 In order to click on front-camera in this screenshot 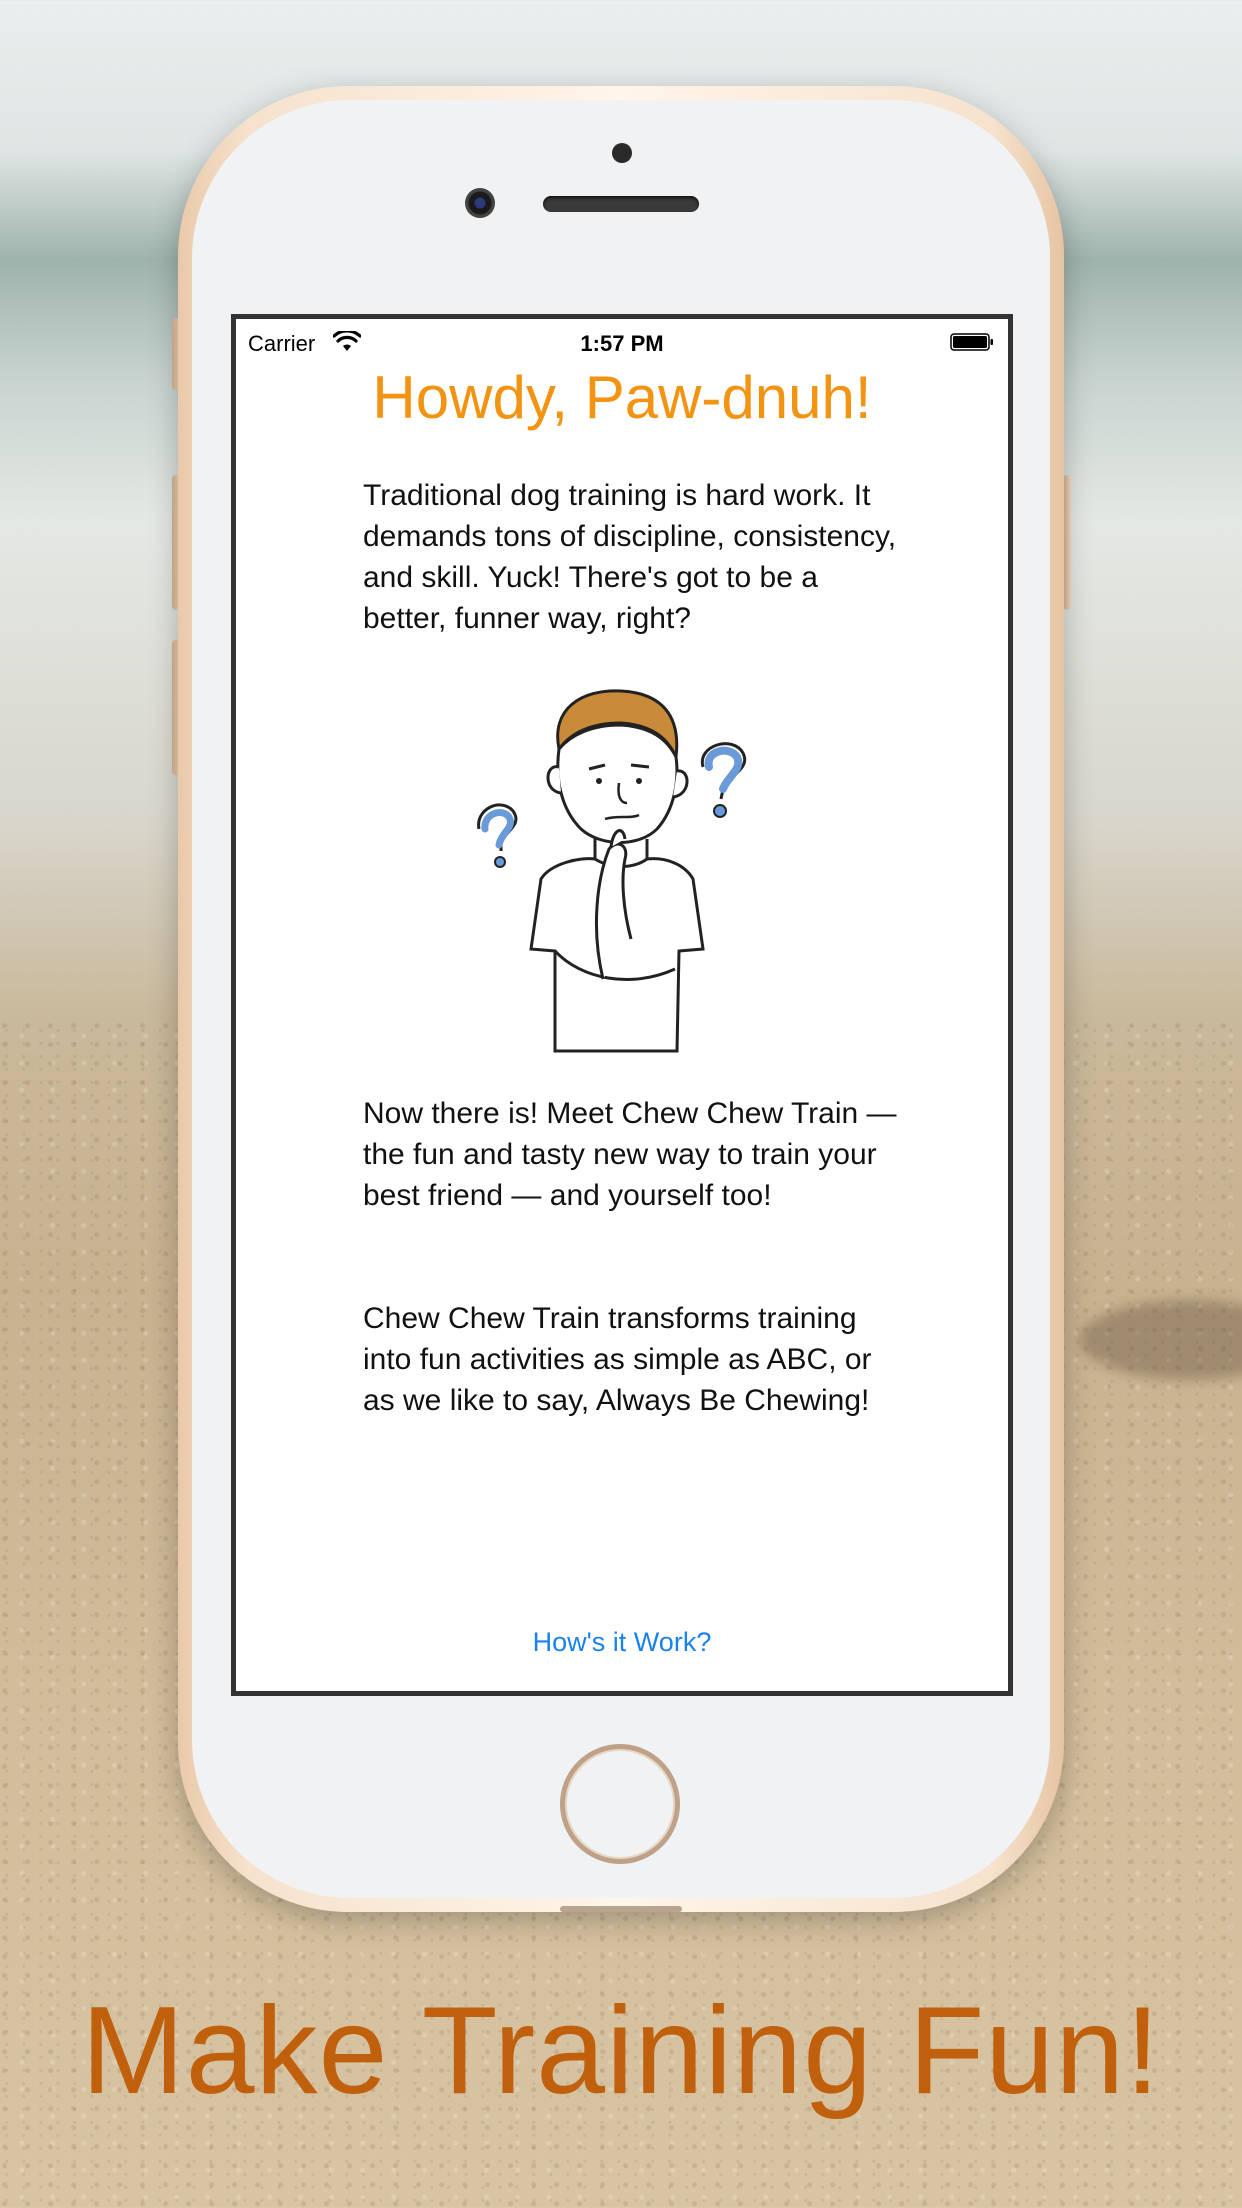, I will do `click(480, 203)`.